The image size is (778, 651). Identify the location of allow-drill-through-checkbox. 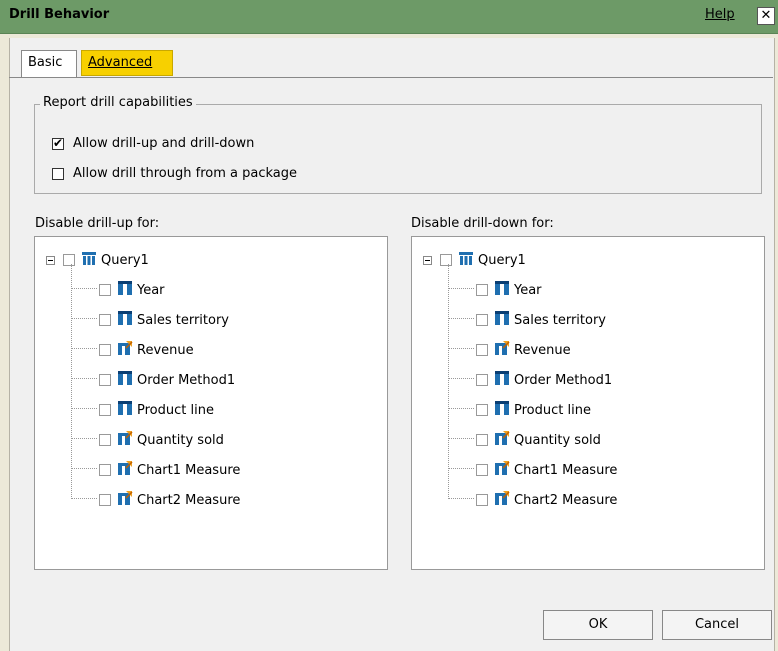
(58, 173).